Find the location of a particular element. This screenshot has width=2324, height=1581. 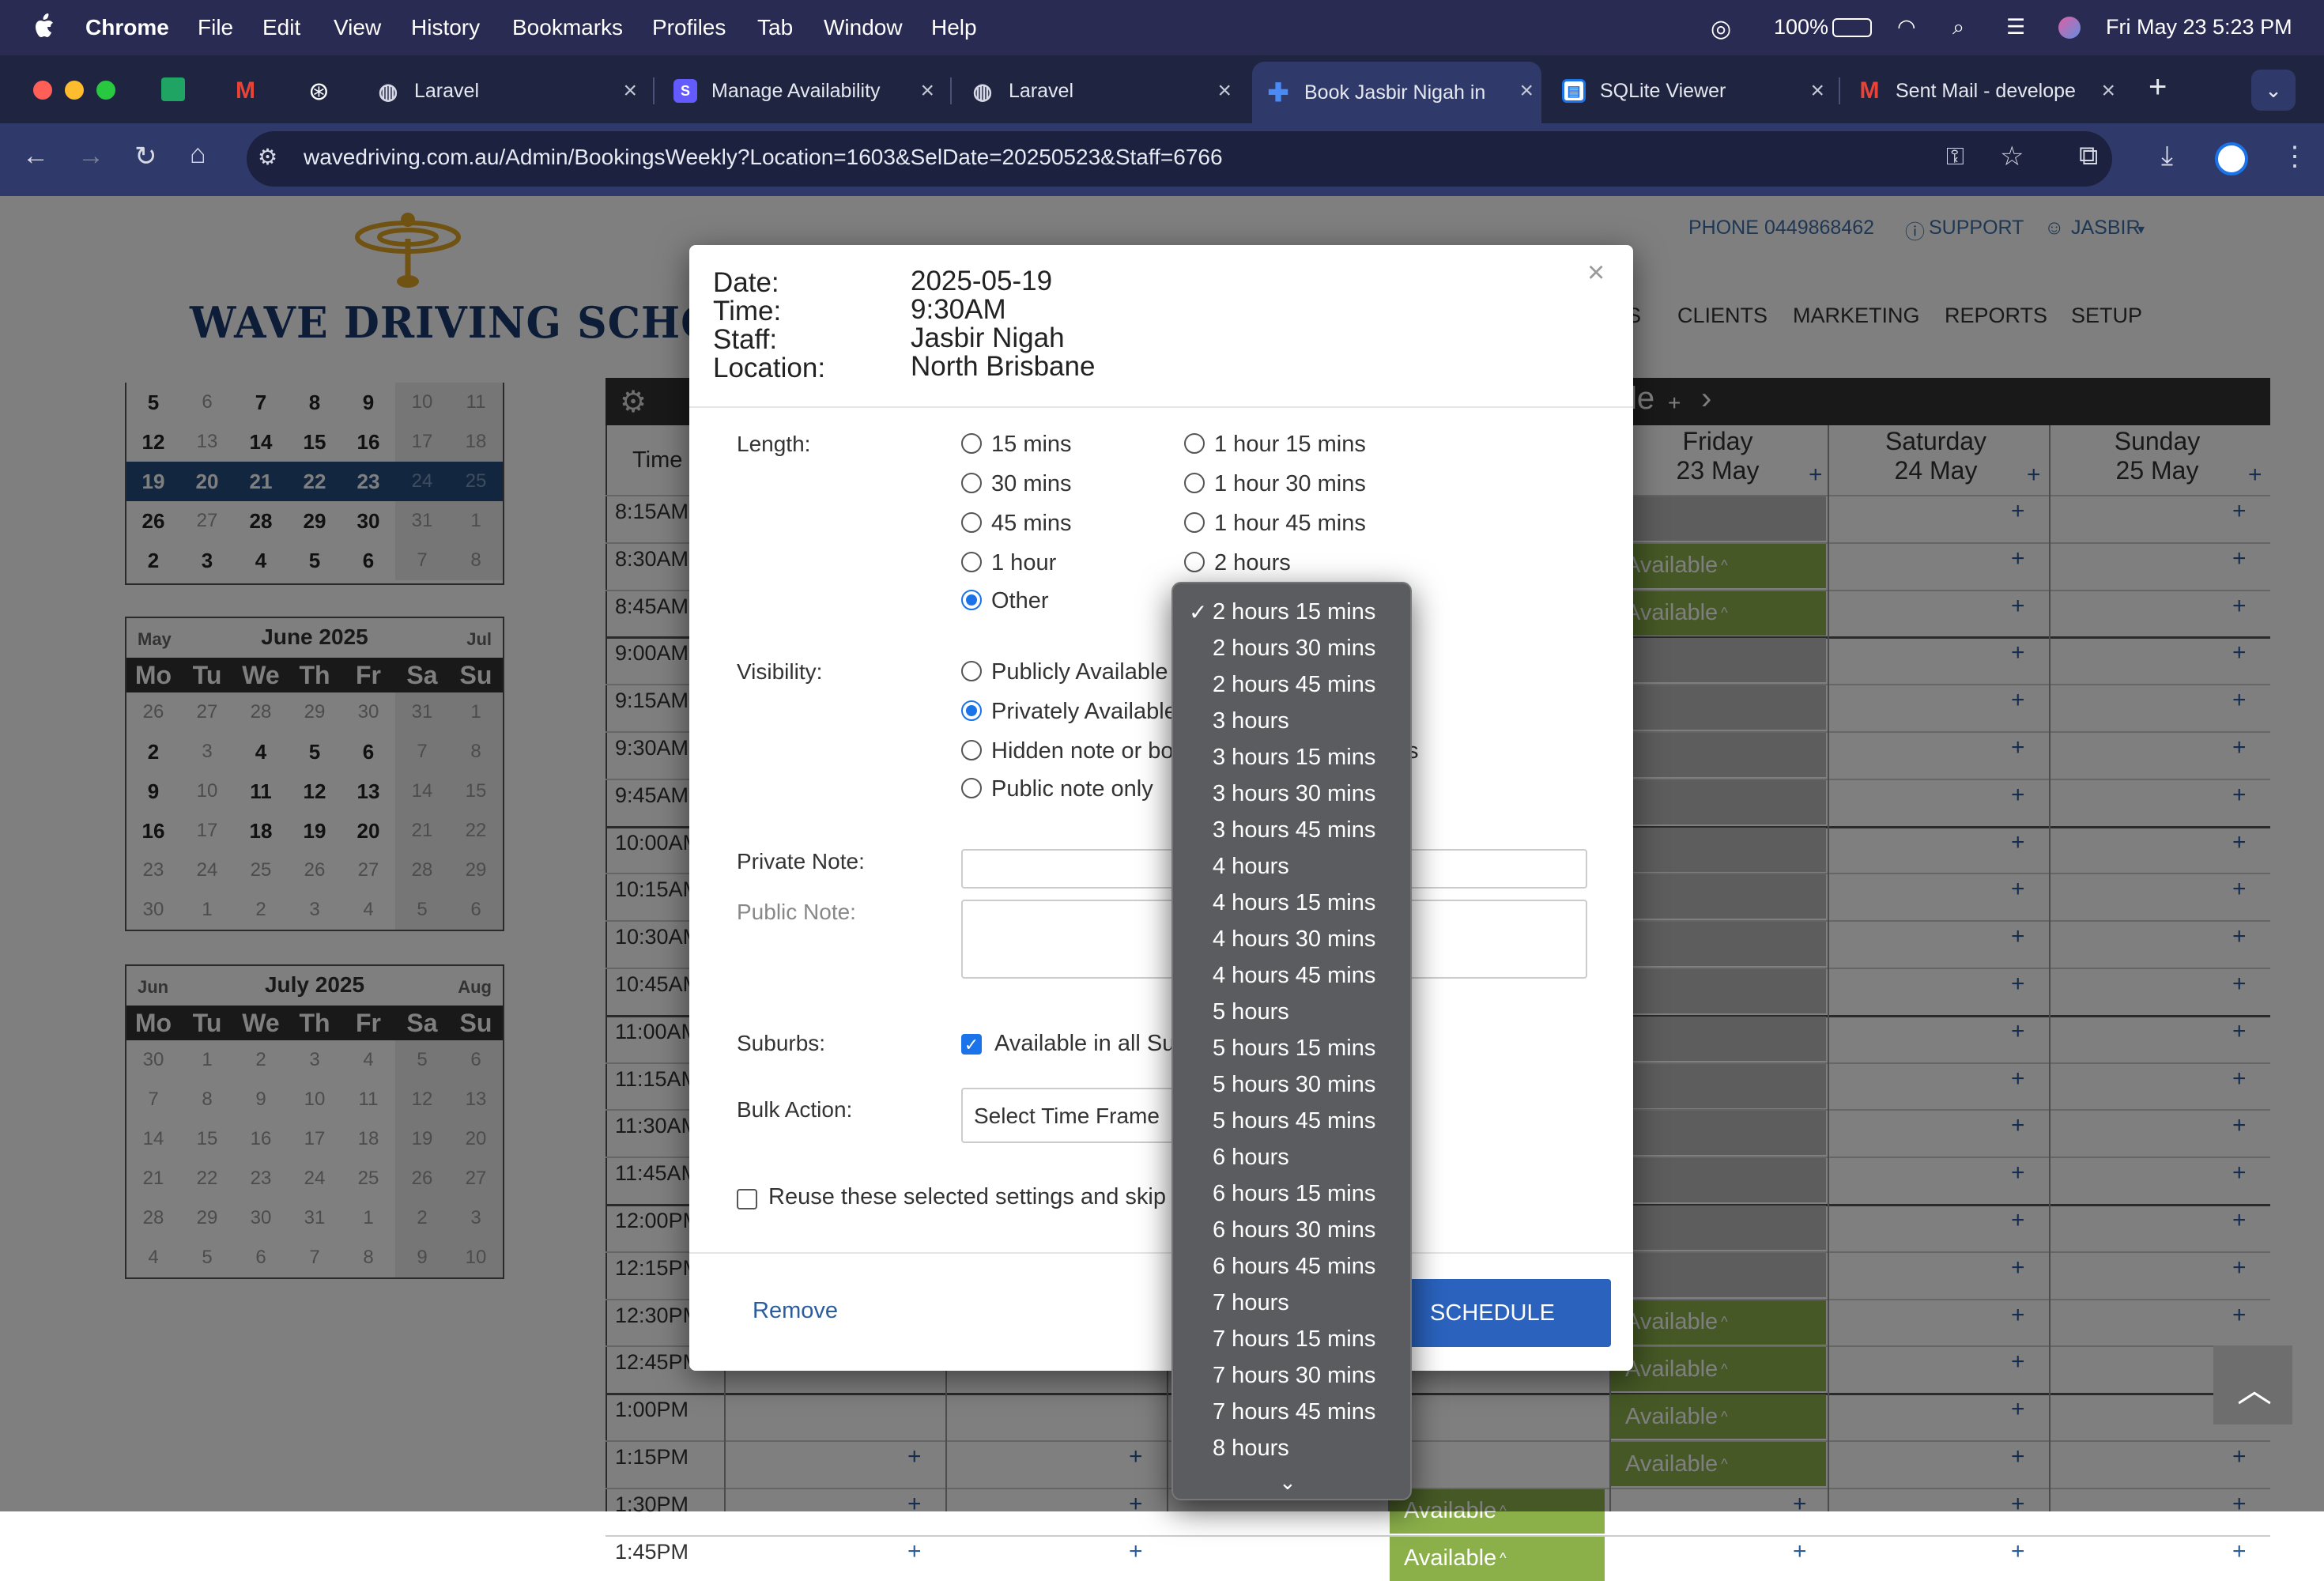

remove-link: Remove is located at coordinates (795, 1311).